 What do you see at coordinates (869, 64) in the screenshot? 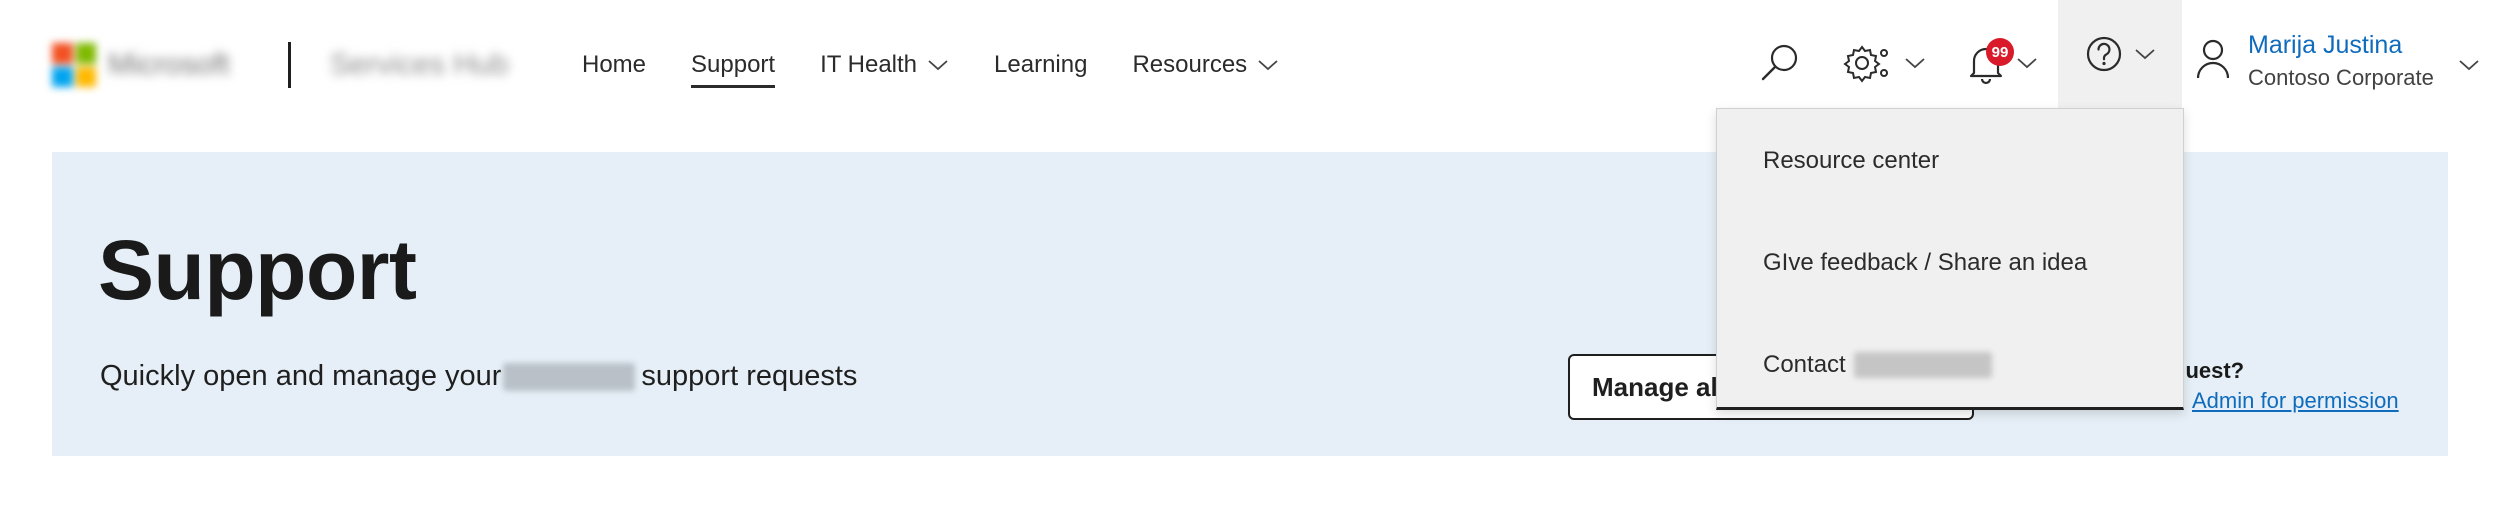
I see `nav-item-label: IT Health` at bounding box center [869, 64].